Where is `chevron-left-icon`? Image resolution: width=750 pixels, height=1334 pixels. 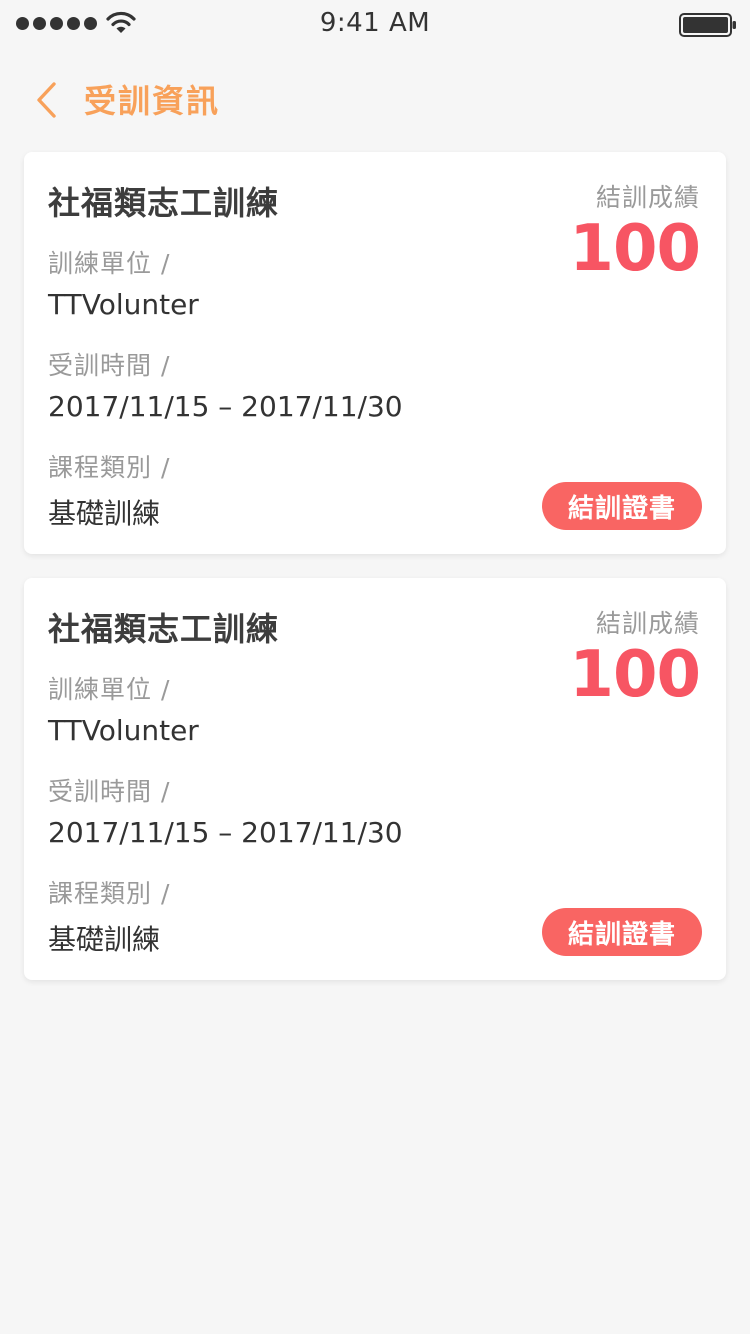
chevron-left-icon is located at coordinates (46, 100).